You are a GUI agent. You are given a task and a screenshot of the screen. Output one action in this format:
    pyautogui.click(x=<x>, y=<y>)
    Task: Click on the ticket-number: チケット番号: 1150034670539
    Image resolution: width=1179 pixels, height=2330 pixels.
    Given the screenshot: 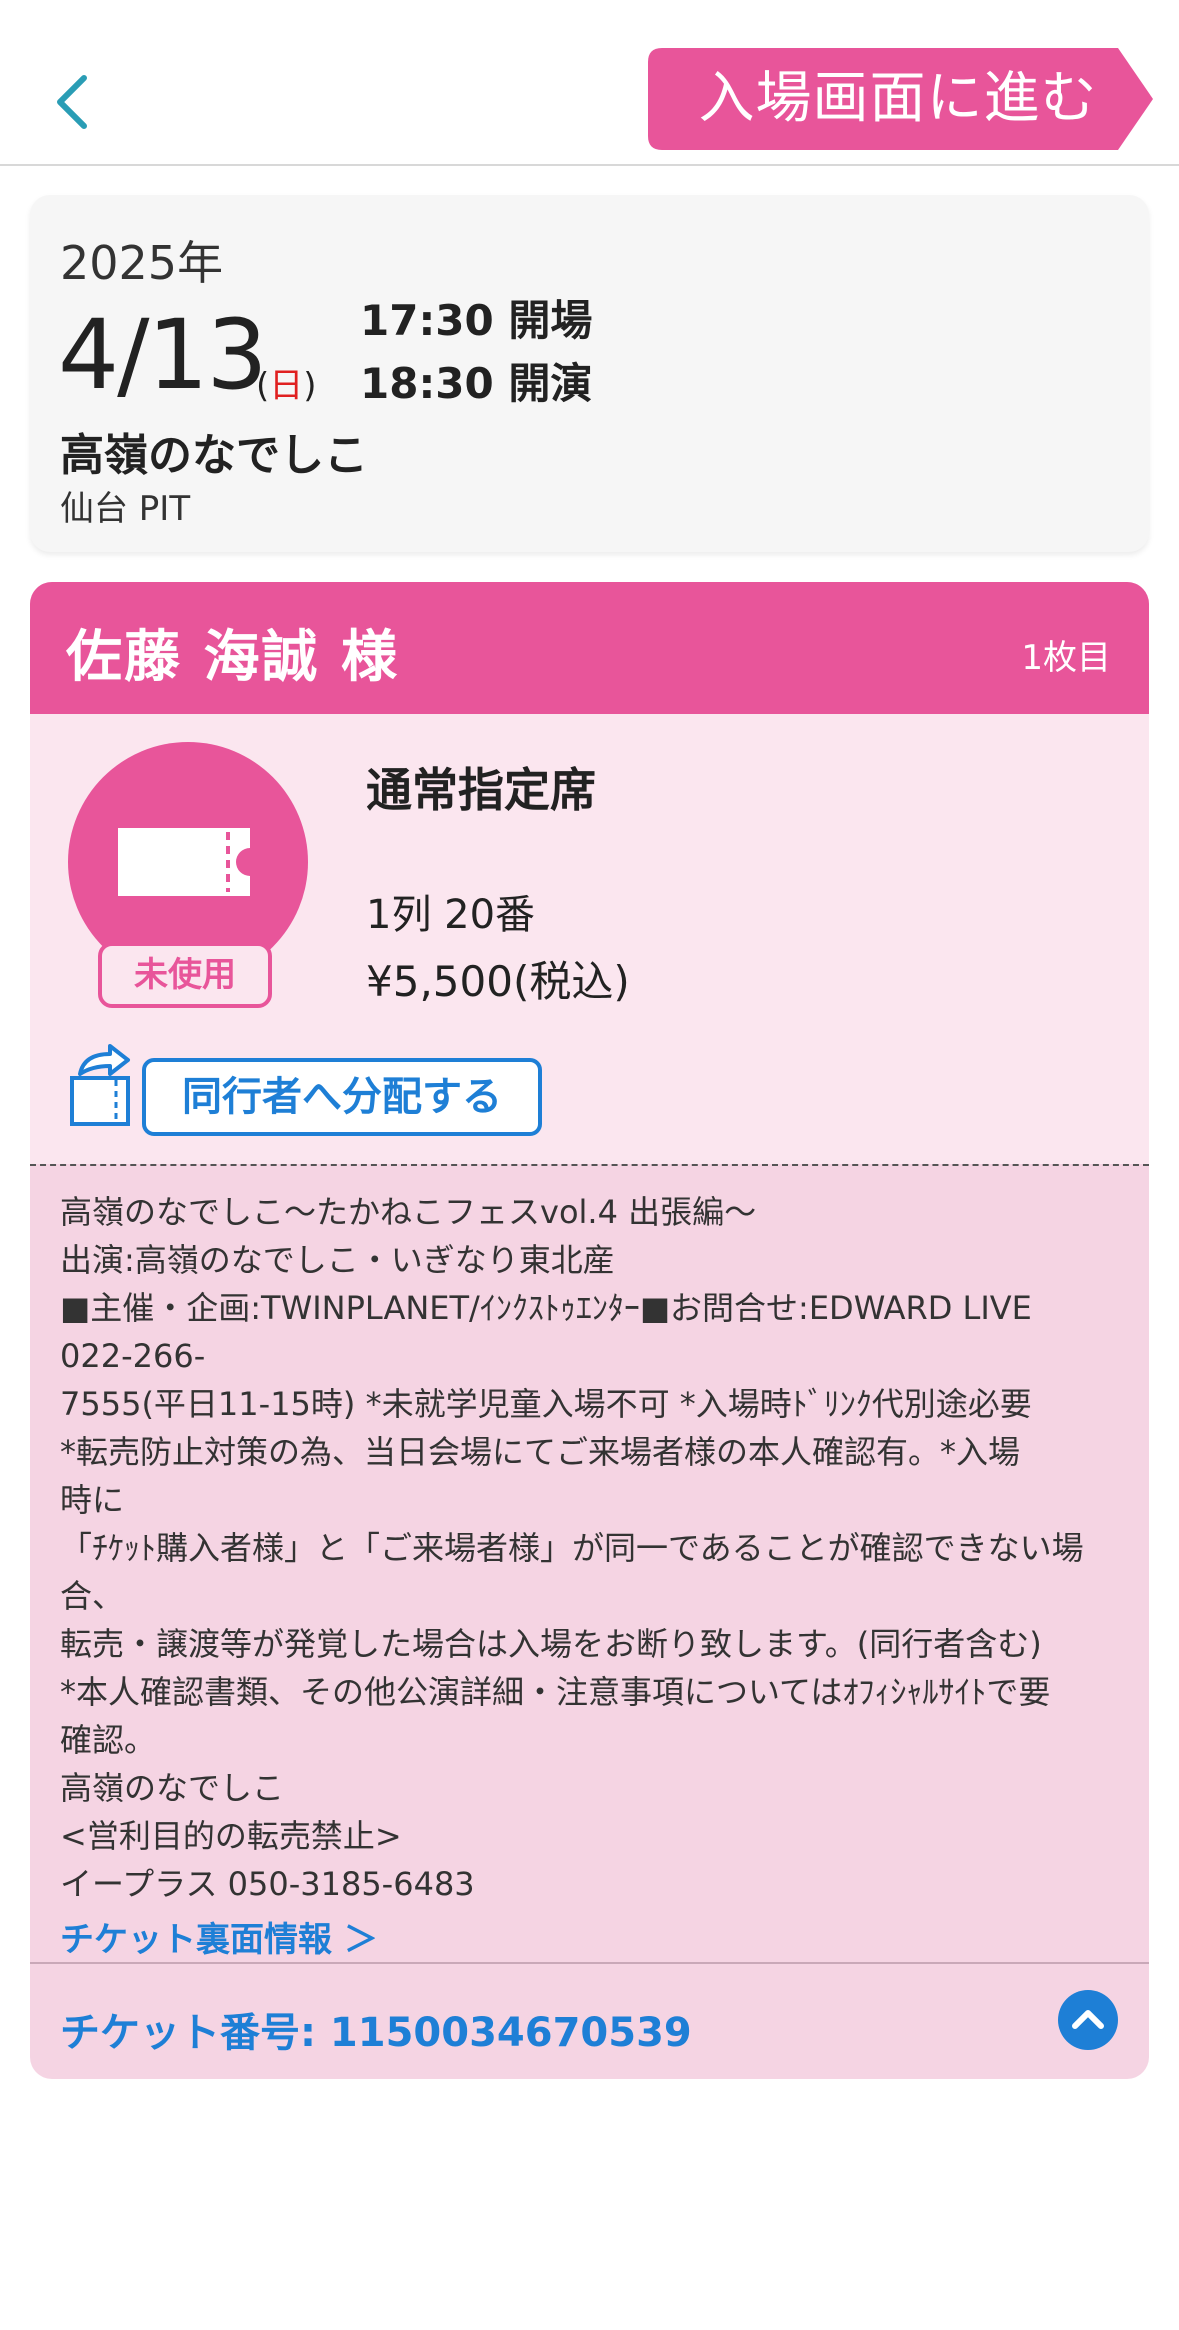 What is the action you would take?
    pyautogui.click(x=376, y=2033)
    